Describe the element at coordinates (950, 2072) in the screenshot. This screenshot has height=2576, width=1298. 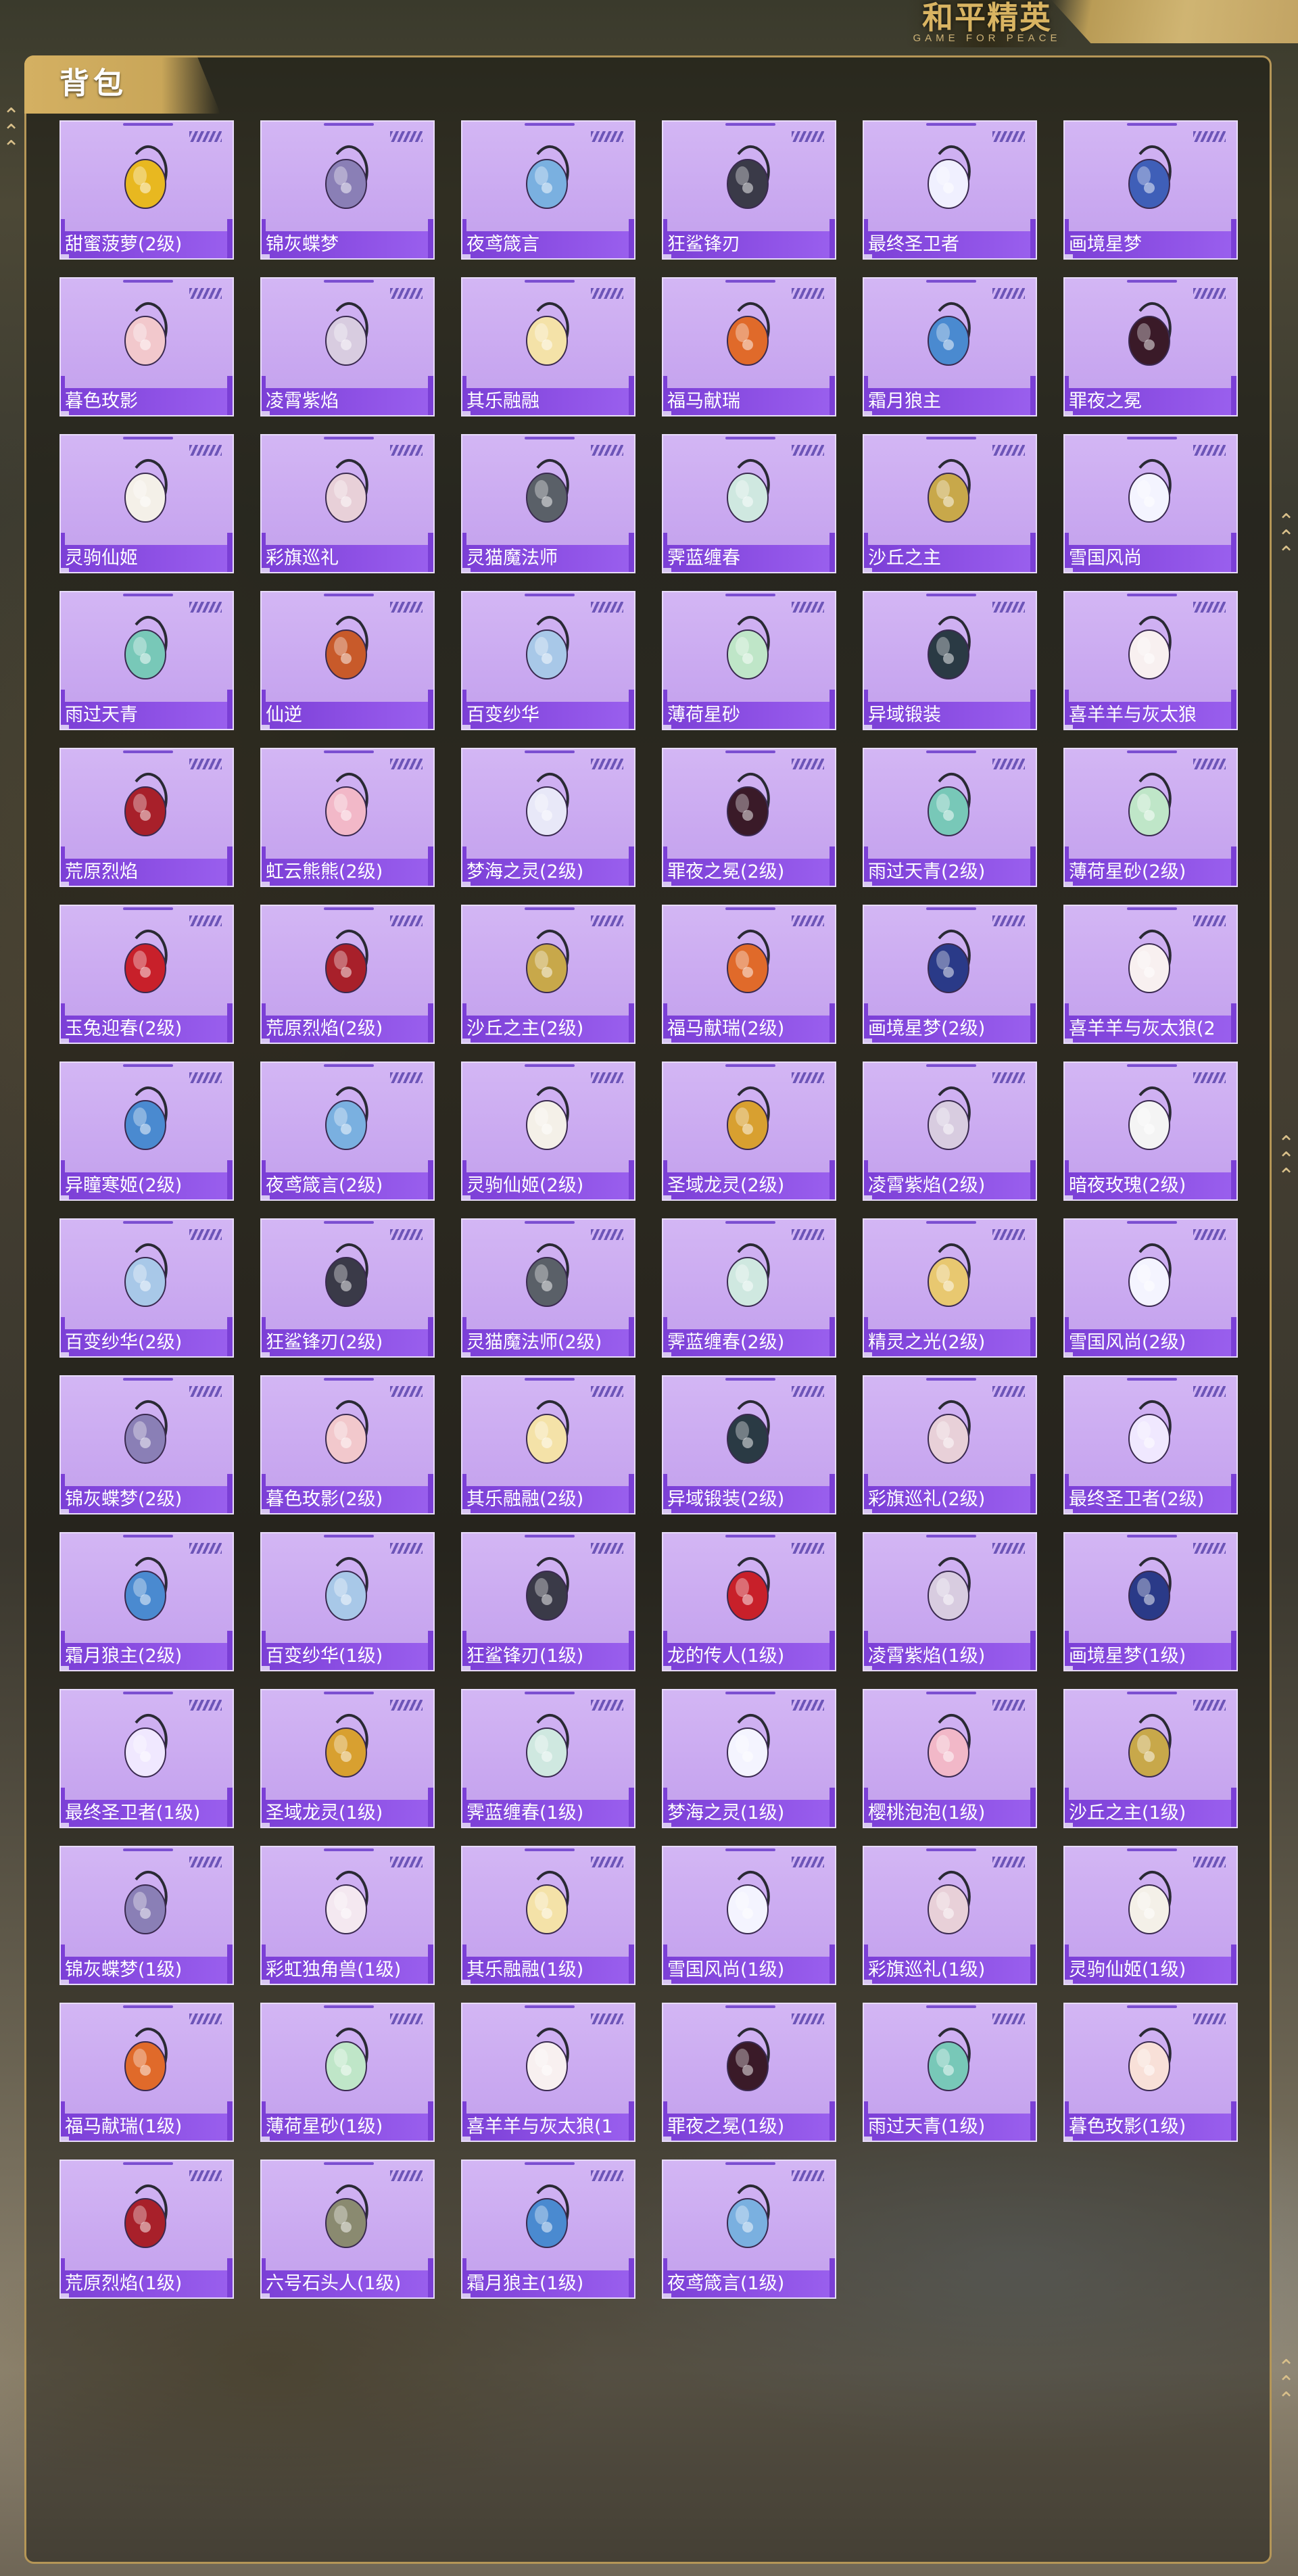
I see `backpack-card: 雨过天青(1级)` at that location.